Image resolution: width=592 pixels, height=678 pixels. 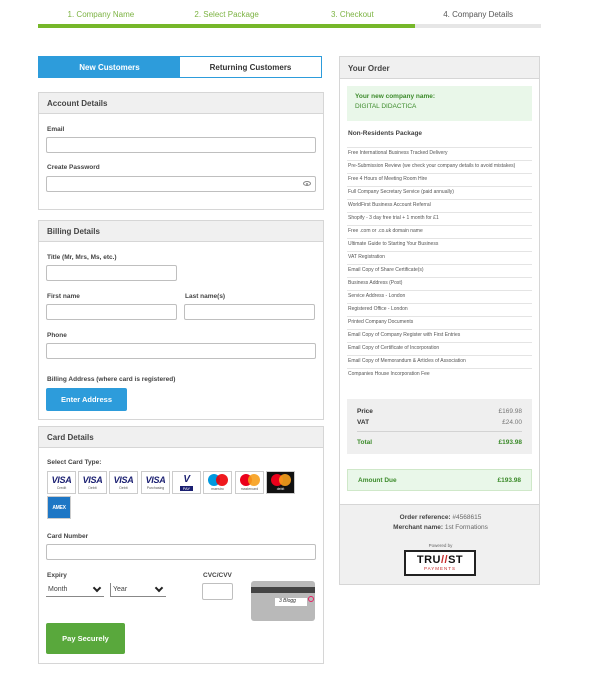 I want to click on card-number-label: Card Number, so click(x=68, y=536).